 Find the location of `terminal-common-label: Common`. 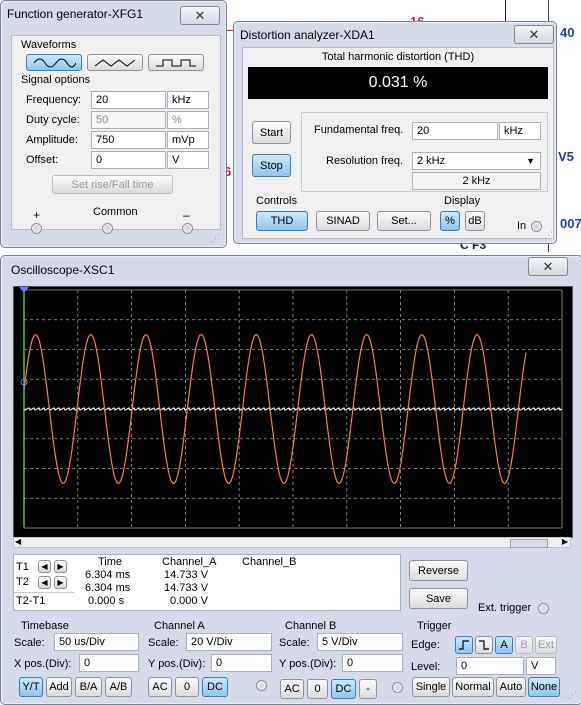

terminal-common-label: Common is located at coordinates (115, 212).